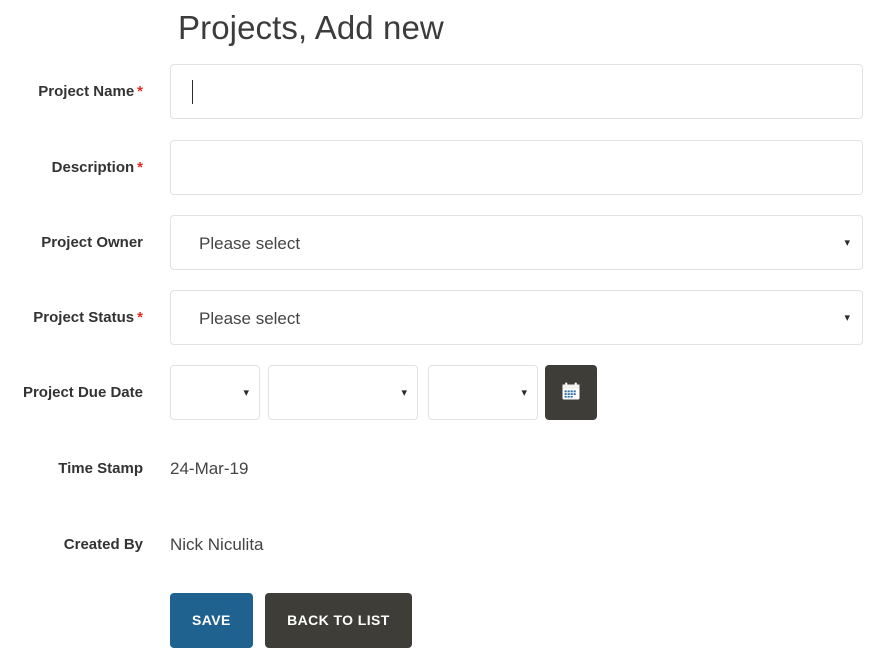  I want to click on label-project-status-text: Project Status, so click(84, 317).